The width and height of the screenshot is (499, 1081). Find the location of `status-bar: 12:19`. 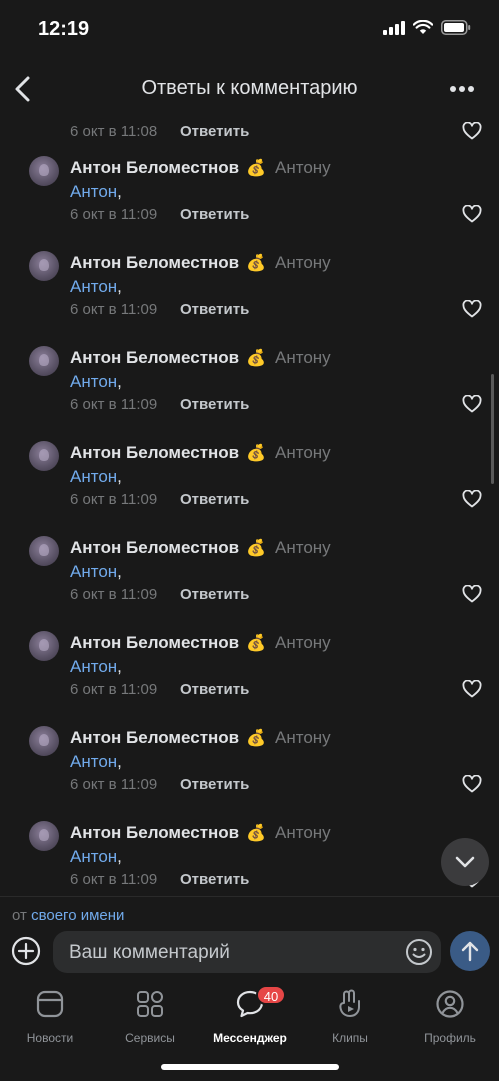

status-bar: 12:19 is located at coordinates (249, 30).